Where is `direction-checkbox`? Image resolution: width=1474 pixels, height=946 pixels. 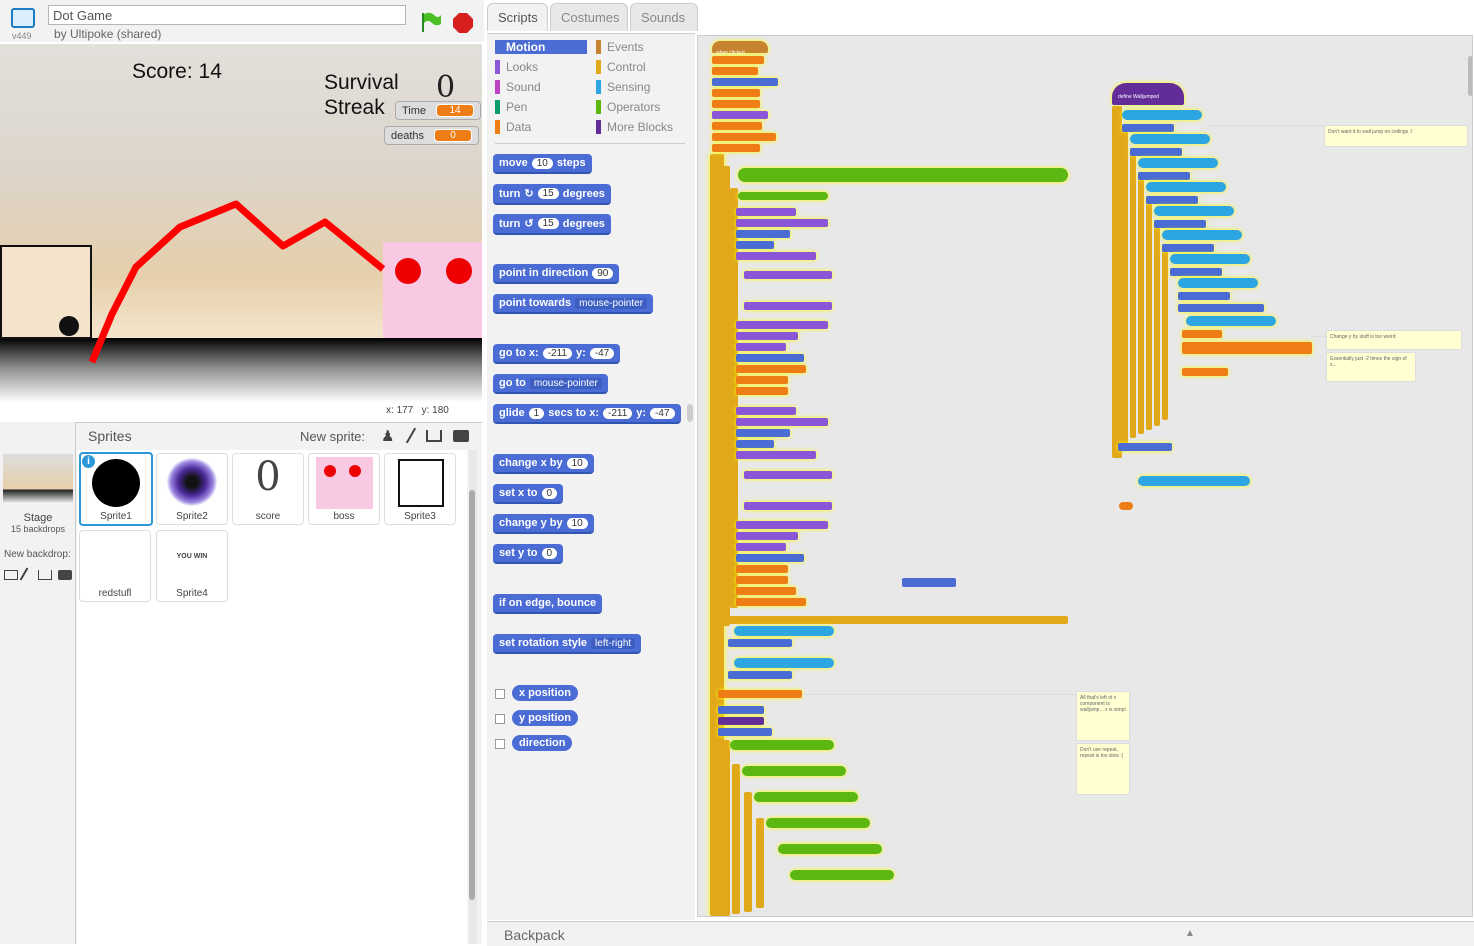
direction-checkbox is located at coordinates (500, 744).